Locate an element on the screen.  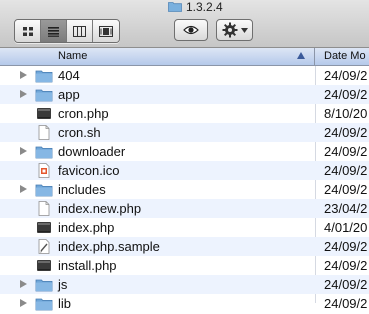
file-name: favicon.ico is located at coordinates (89, 170).